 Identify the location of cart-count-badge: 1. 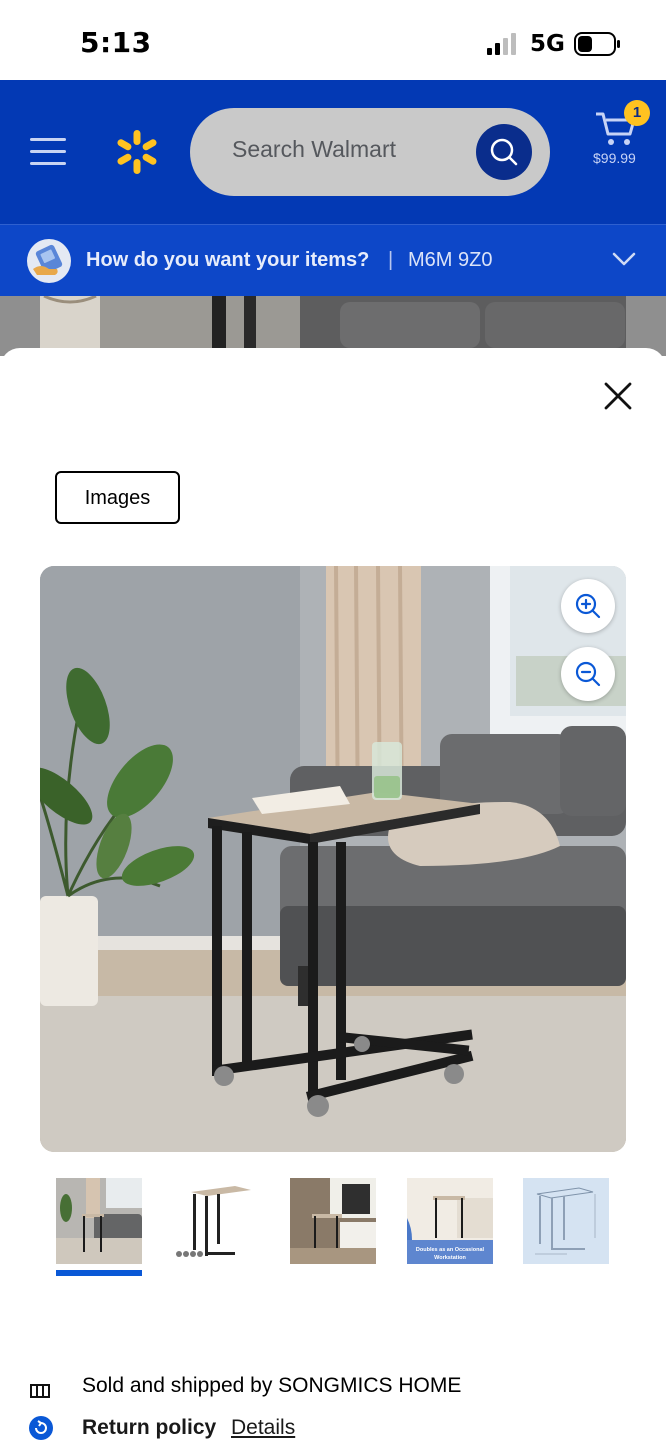
(637, 113).